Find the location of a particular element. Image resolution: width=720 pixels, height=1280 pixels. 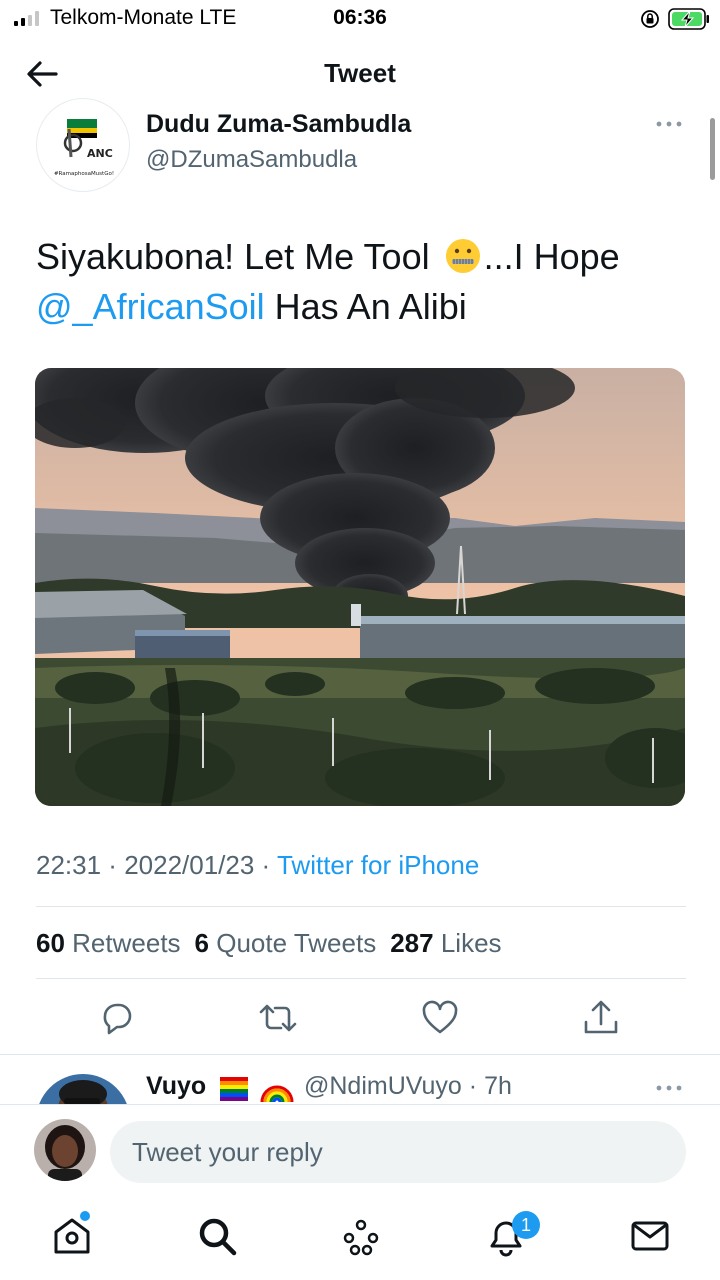

battery-charging-icon is located at coordinates (688, 19).